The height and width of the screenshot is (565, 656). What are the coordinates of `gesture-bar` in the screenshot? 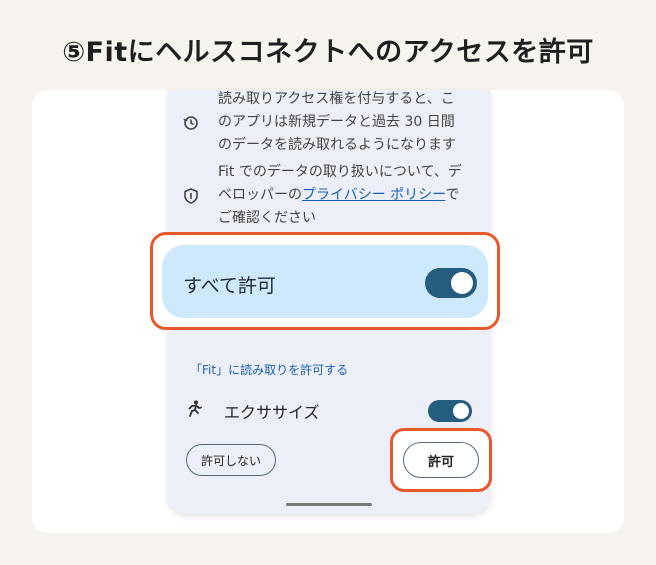 It's located at (329, 504).